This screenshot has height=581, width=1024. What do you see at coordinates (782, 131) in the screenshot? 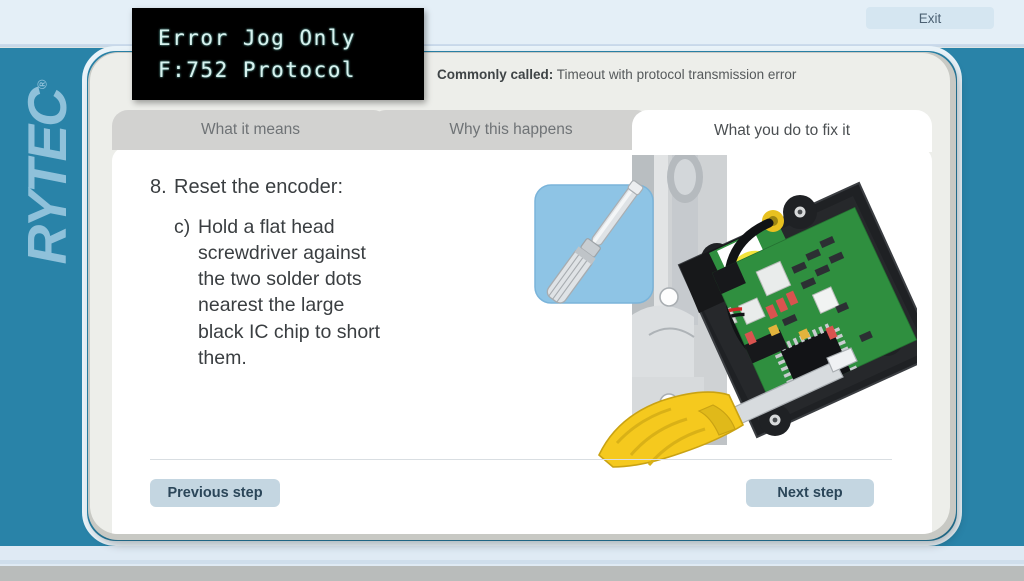
I see `tab-what-you-do-to-fix-it: What you do to fix it` at bounding box center [782, 131].